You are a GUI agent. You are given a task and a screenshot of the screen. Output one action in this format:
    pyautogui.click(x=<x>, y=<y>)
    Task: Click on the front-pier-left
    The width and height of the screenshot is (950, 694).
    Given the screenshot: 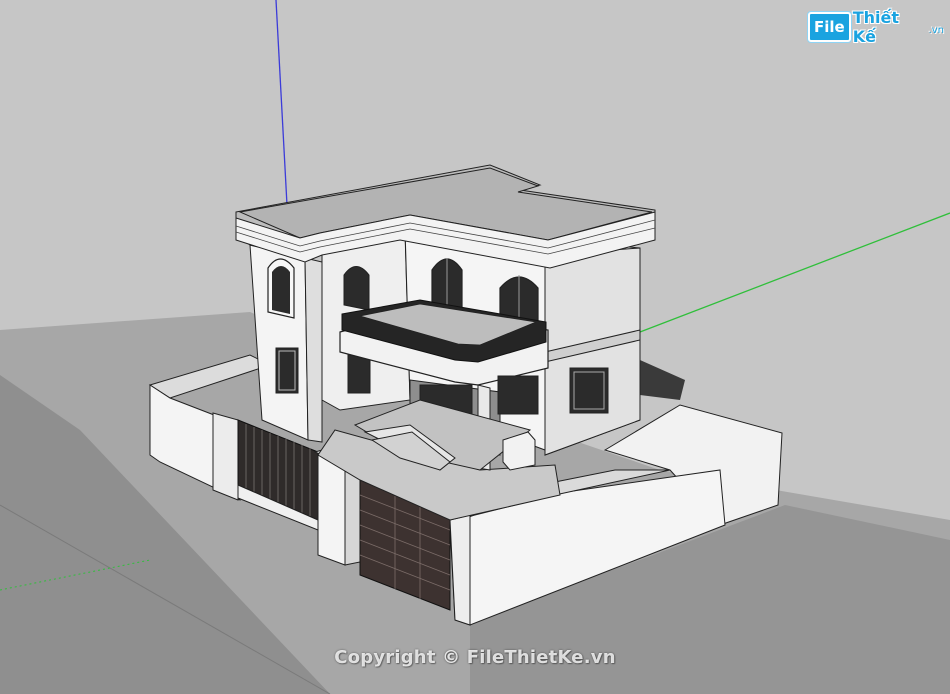 What is the action you would take?
    pyautogui.click(x=225, y=456)
    